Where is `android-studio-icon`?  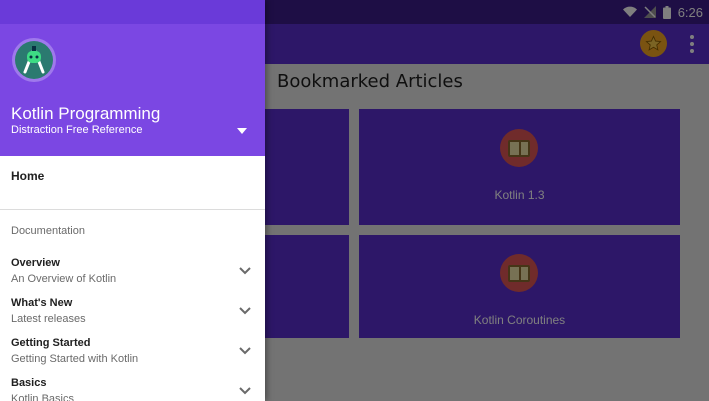 android-studio-icon is located at coordinates (34, 60).